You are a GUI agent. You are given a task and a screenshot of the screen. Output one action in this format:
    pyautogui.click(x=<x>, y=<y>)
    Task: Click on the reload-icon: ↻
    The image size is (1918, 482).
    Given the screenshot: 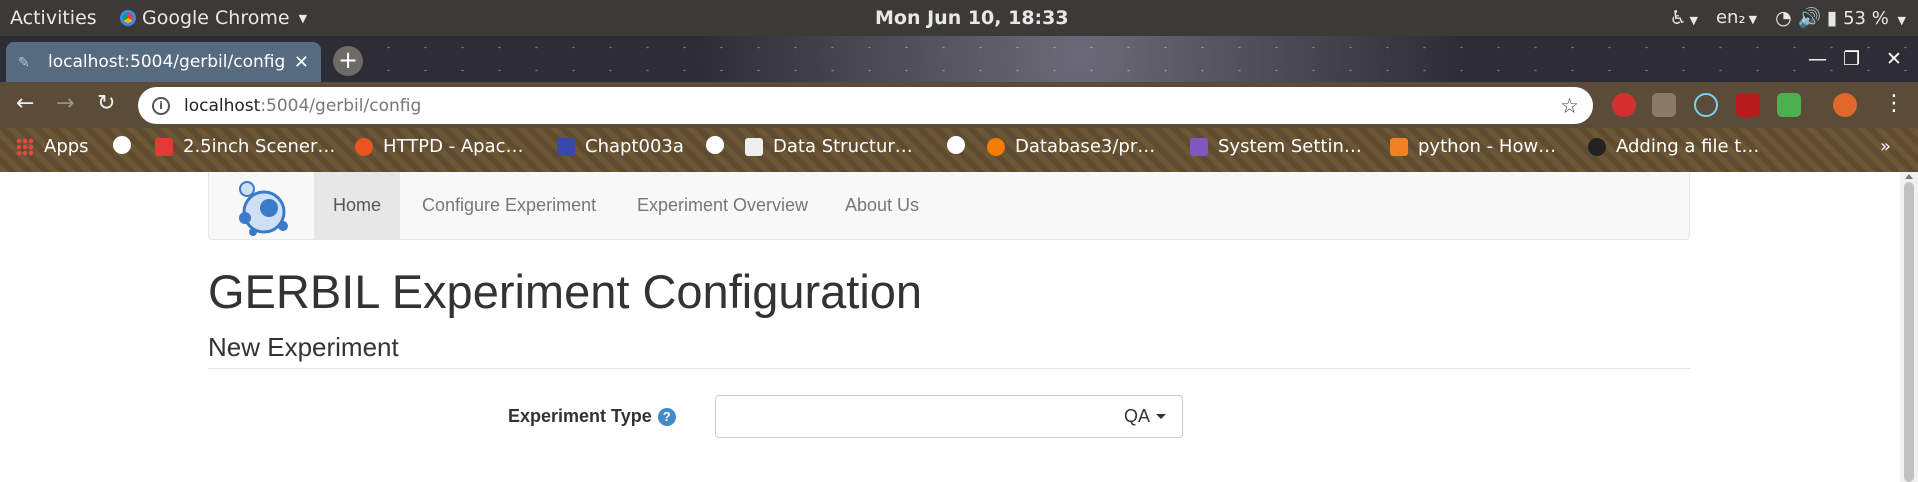 What is the action you would take?
    pyautogui.click(x=106, y=103)
    